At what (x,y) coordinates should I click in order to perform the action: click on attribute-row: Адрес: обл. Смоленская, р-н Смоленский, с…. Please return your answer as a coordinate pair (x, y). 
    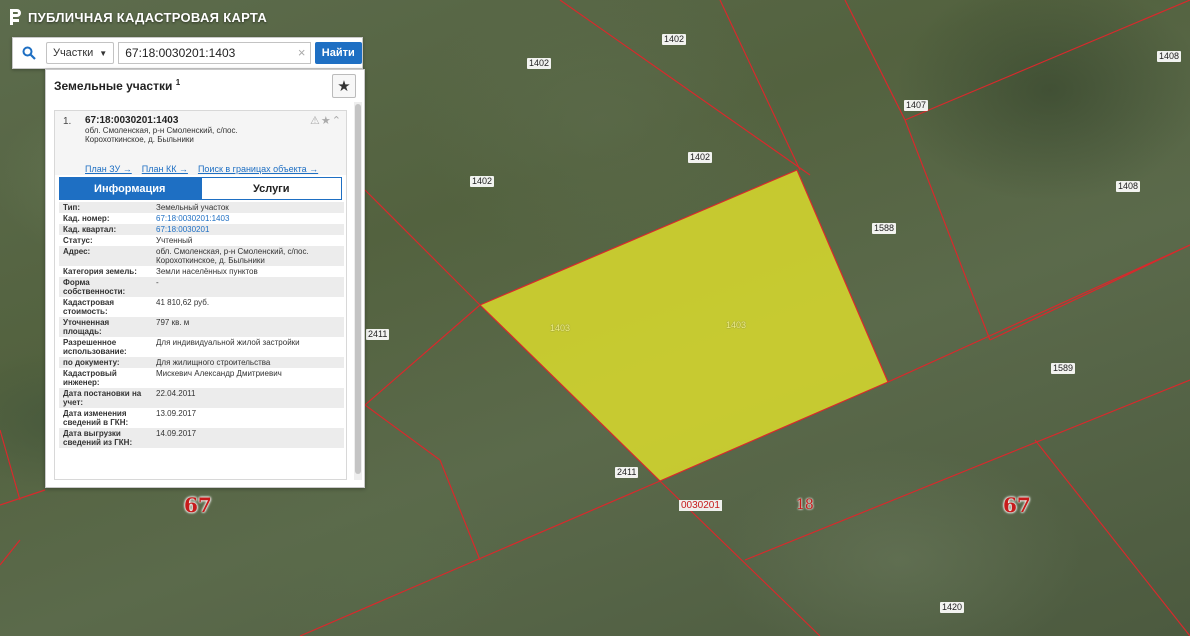
    Looking at the image, I should click on (201, 256).